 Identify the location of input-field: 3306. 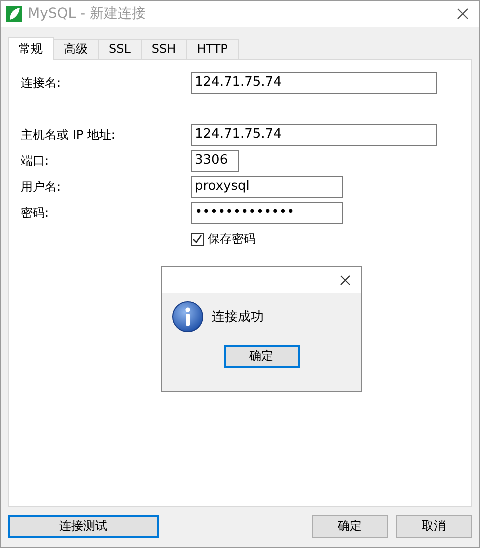
(215, 161).